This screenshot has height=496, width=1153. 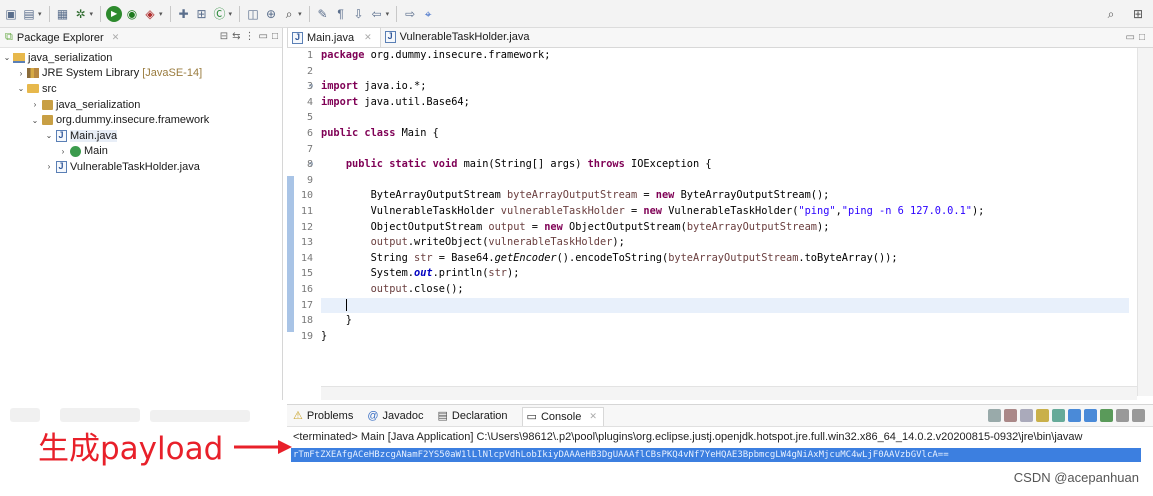 I want to click on tab-javadoc: @ Javadoc, so click(x=395, y=416).